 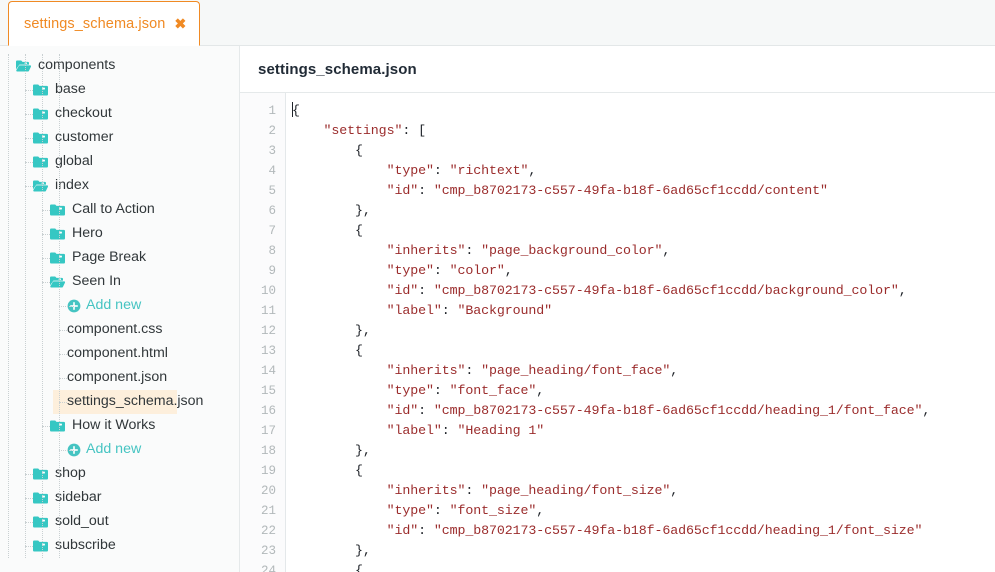 I want to click on tree-folder-subscribe: subscribe, so click(x=119, y=546).